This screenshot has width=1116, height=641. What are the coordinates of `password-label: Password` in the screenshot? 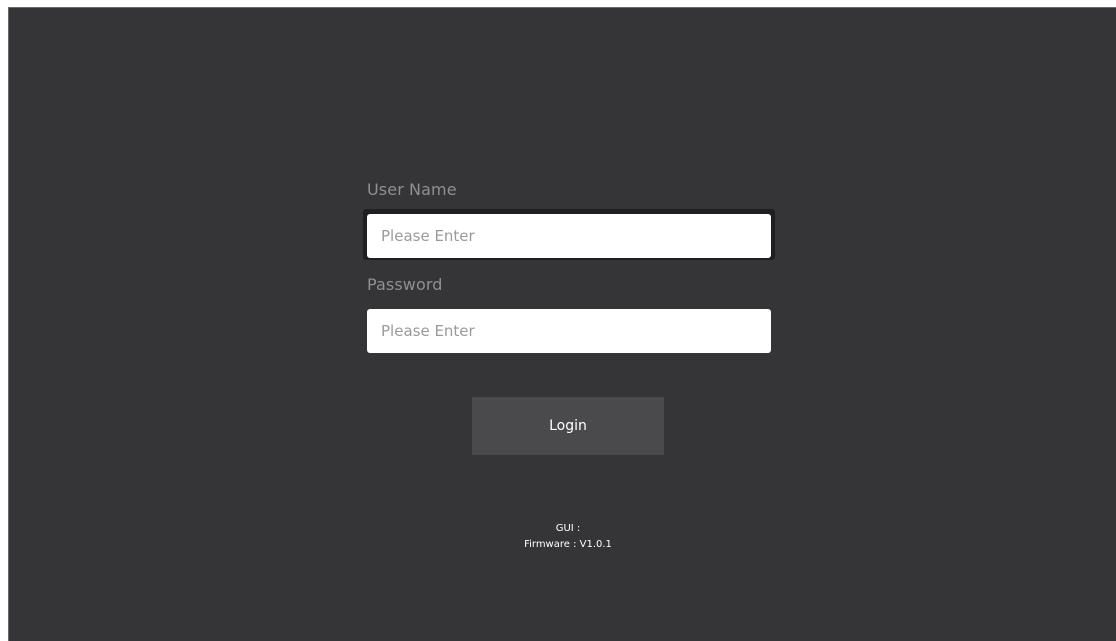 It's located at (405, 284).